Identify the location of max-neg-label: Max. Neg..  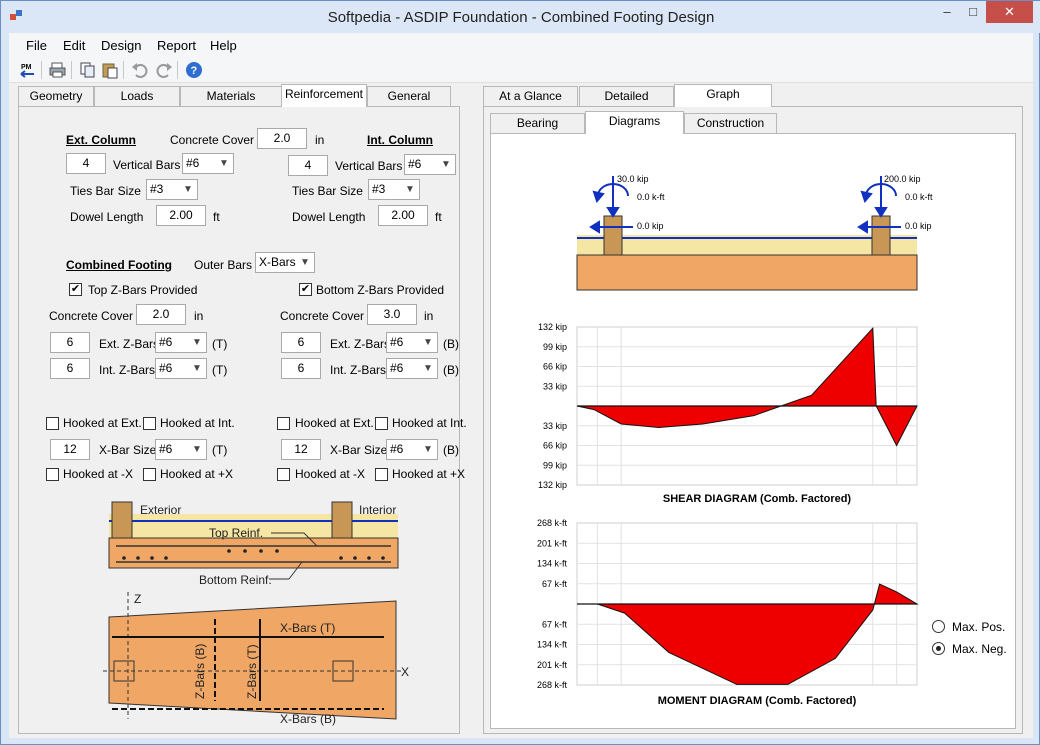
(979, 649).